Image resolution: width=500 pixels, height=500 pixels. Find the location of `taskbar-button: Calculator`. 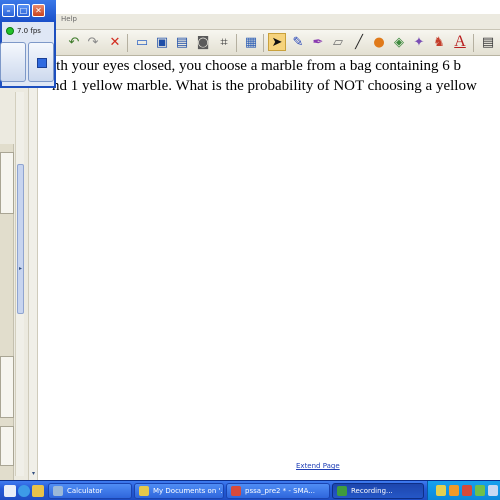

taskbar-button: Calculator is located at coordinates (90, 491).